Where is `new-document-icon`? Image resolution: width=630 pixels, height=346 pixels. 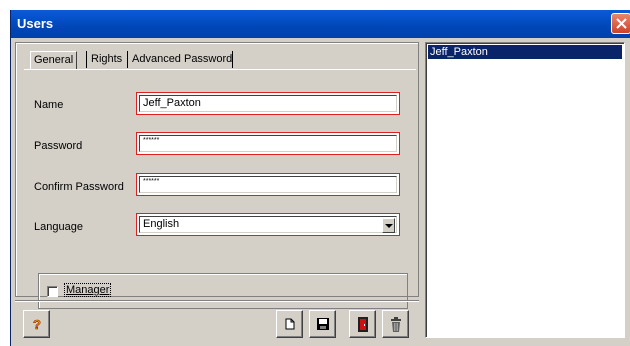 new-document-icon is located at coordinates (290, 324).